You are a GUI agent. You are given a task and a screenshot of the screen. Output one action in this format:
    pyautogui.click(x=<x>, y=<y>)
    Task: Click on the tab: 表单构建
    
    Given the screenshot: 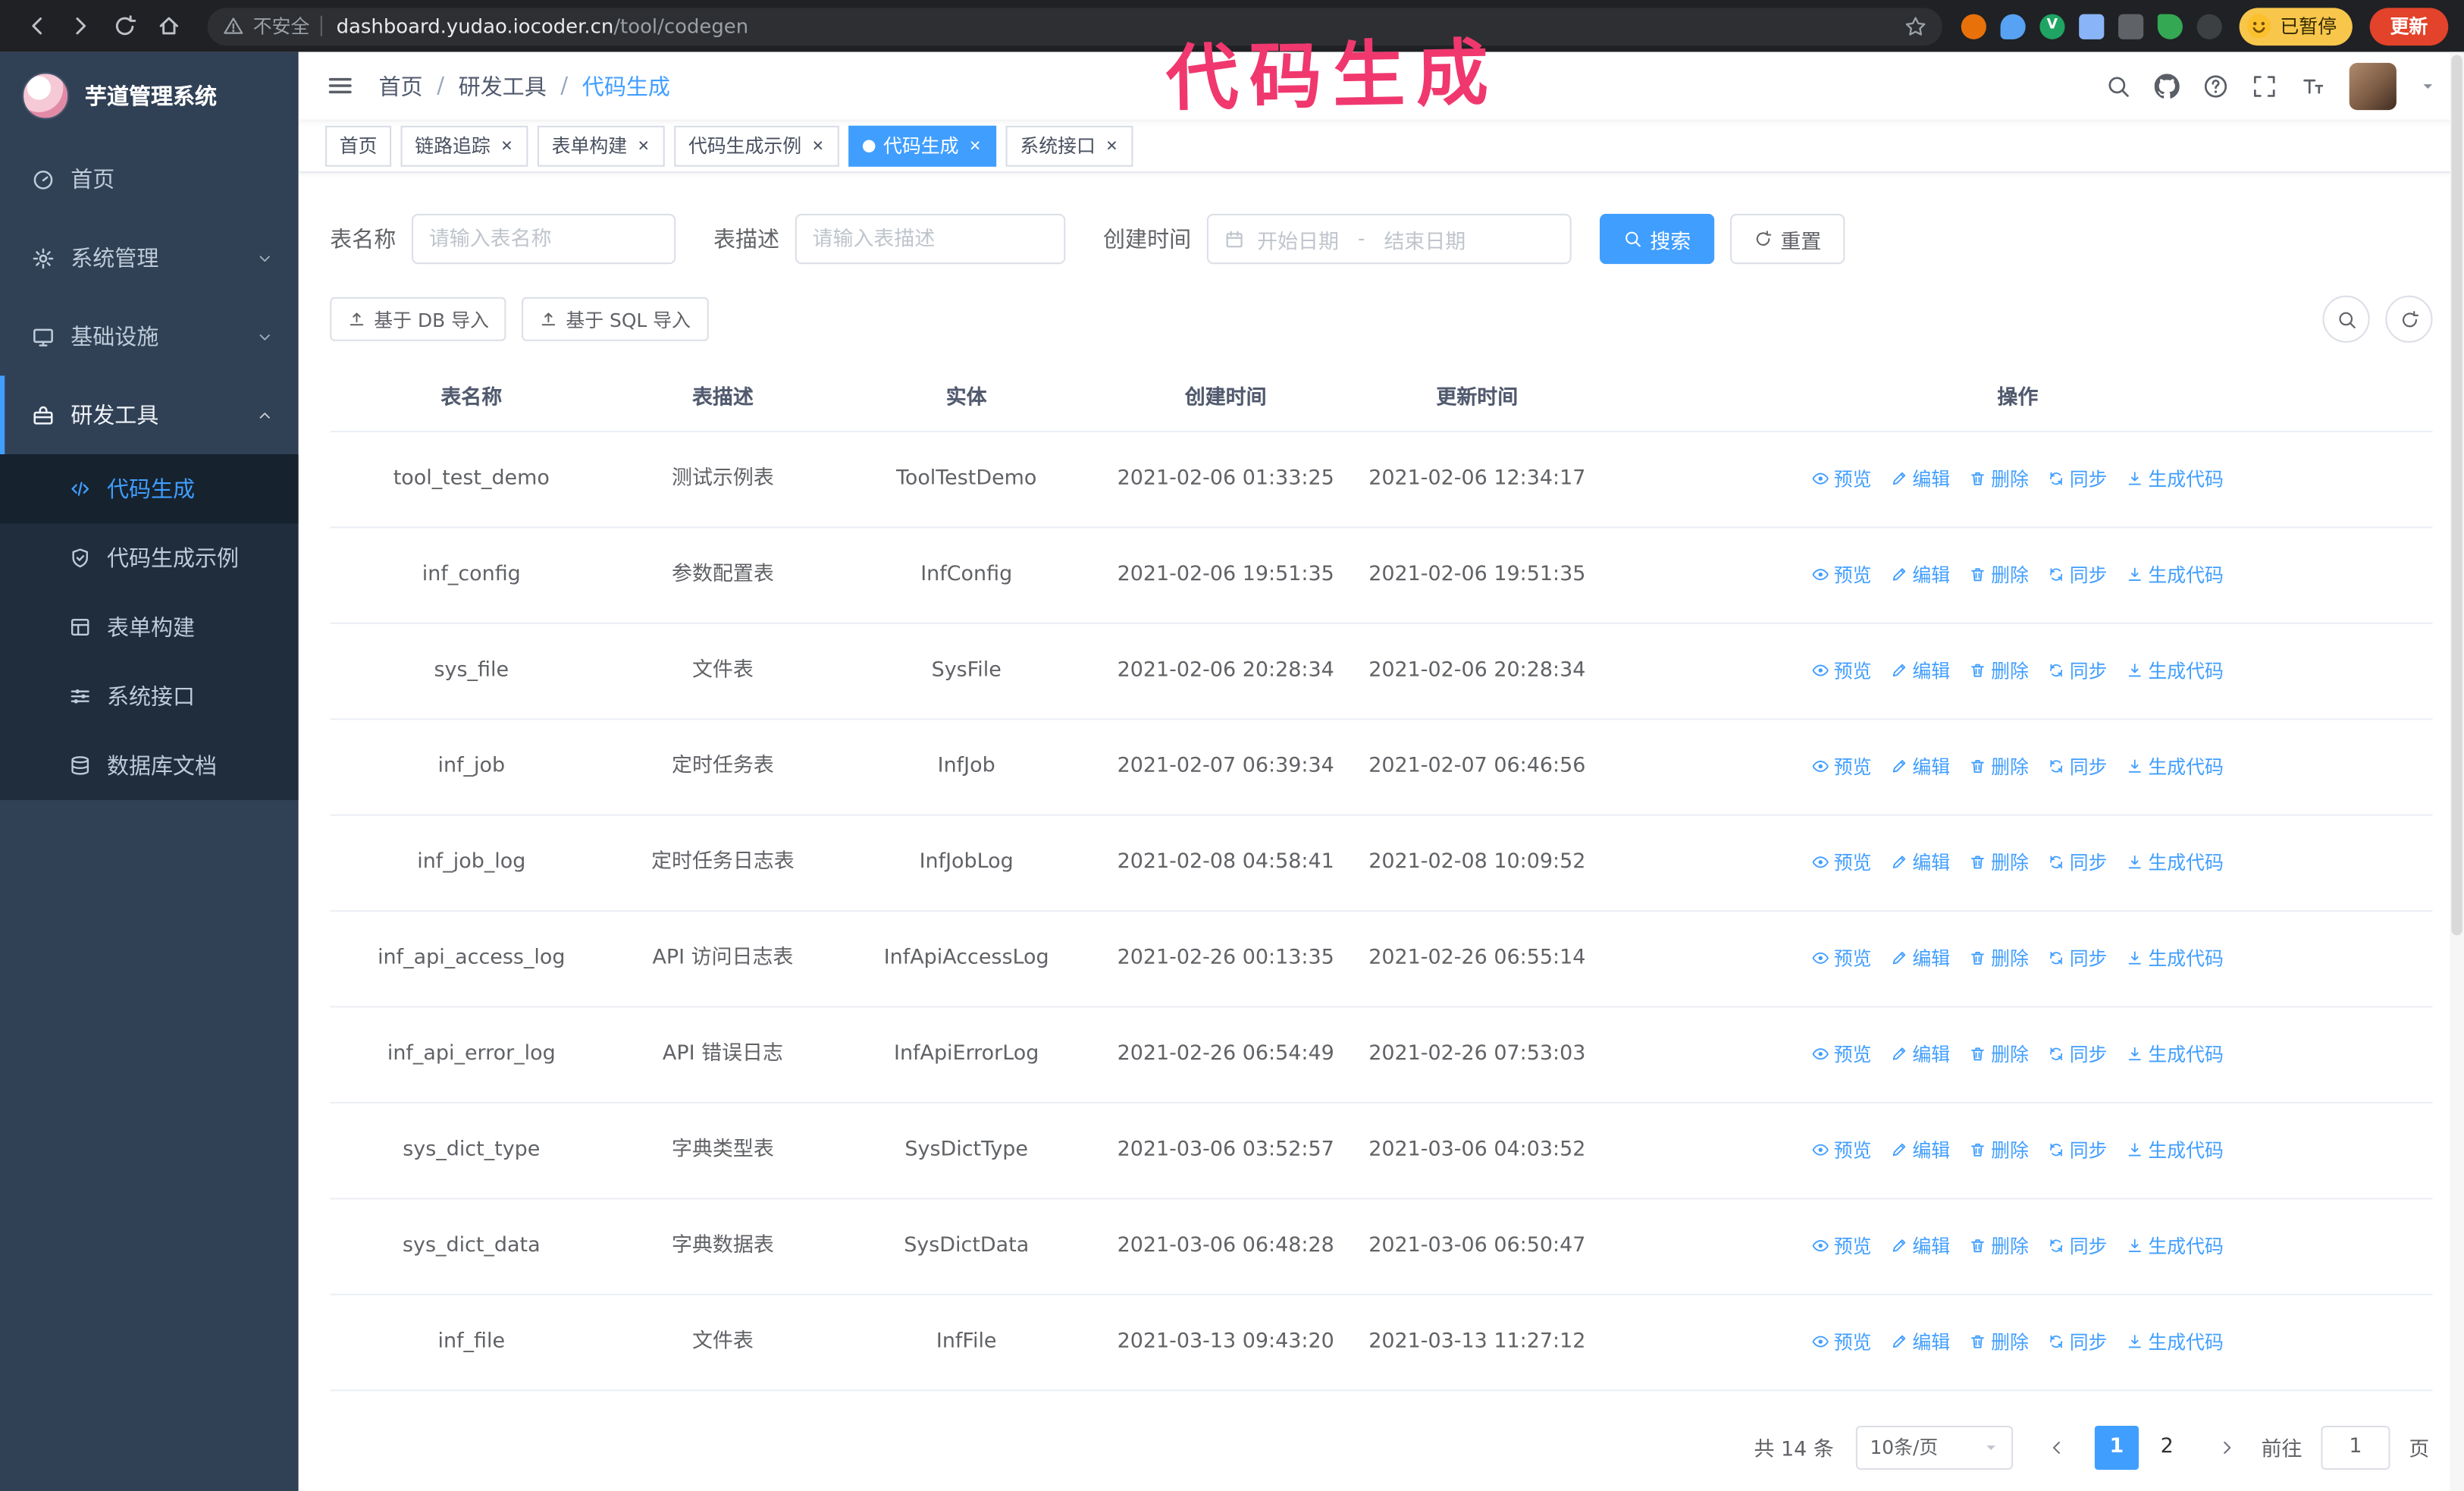 What is the action you would take?
    pyautogui.click(x=601, y=145)
    